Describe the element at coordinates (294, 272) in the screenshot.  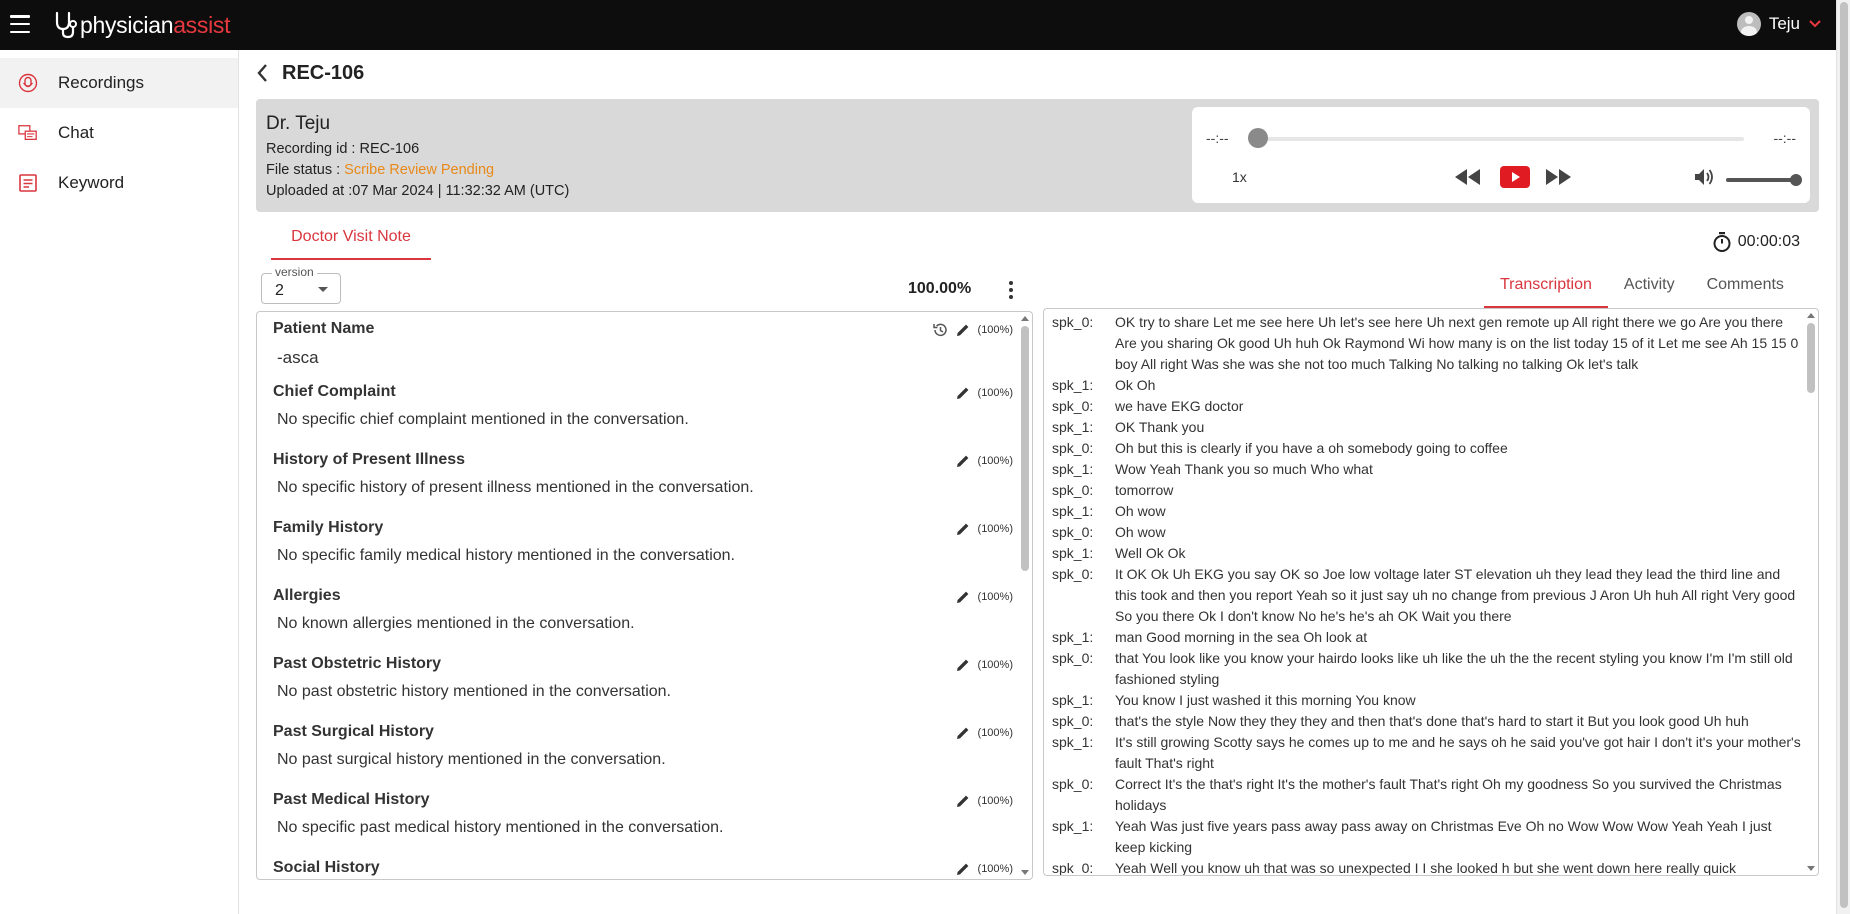
I see `version-label: version` at that location.